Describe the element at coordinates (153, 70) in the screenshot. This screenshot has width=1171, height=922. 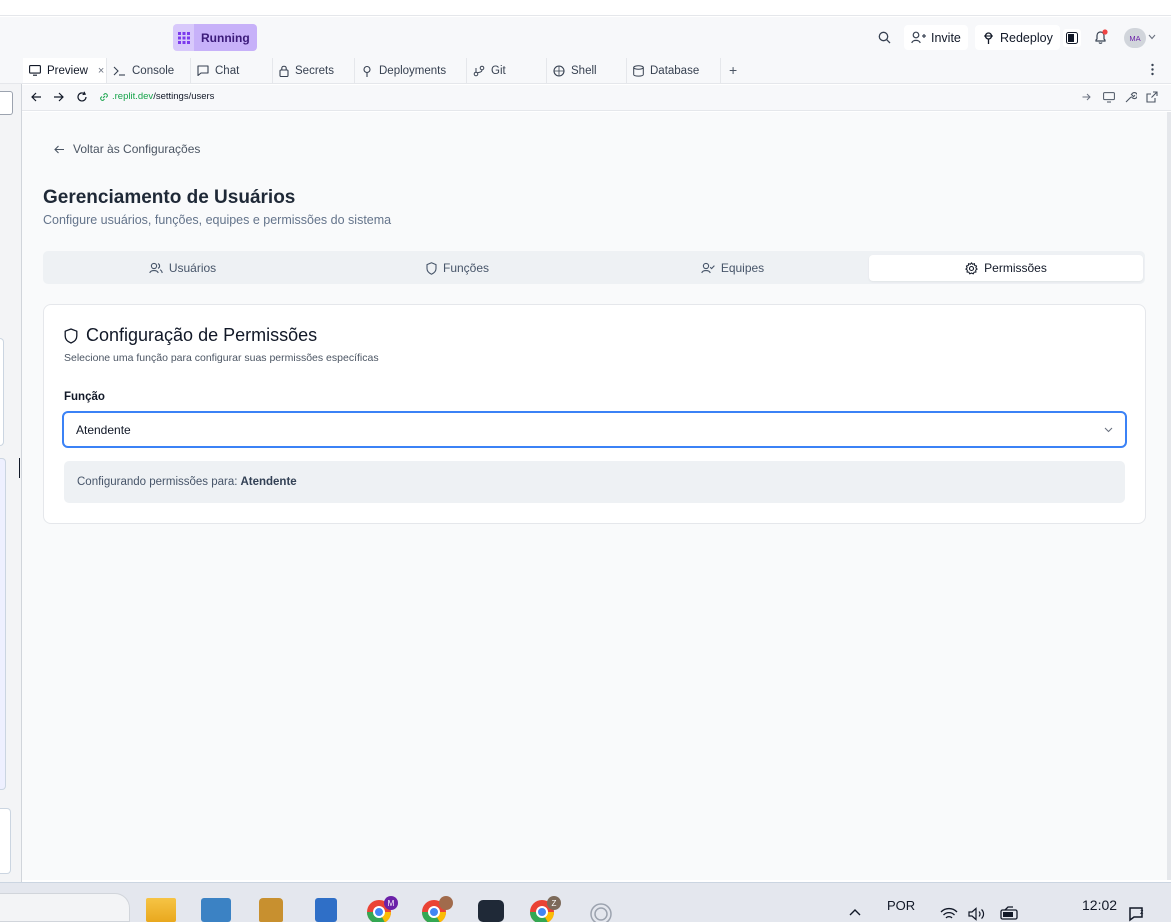
I see `tab-label: Console` at that location.